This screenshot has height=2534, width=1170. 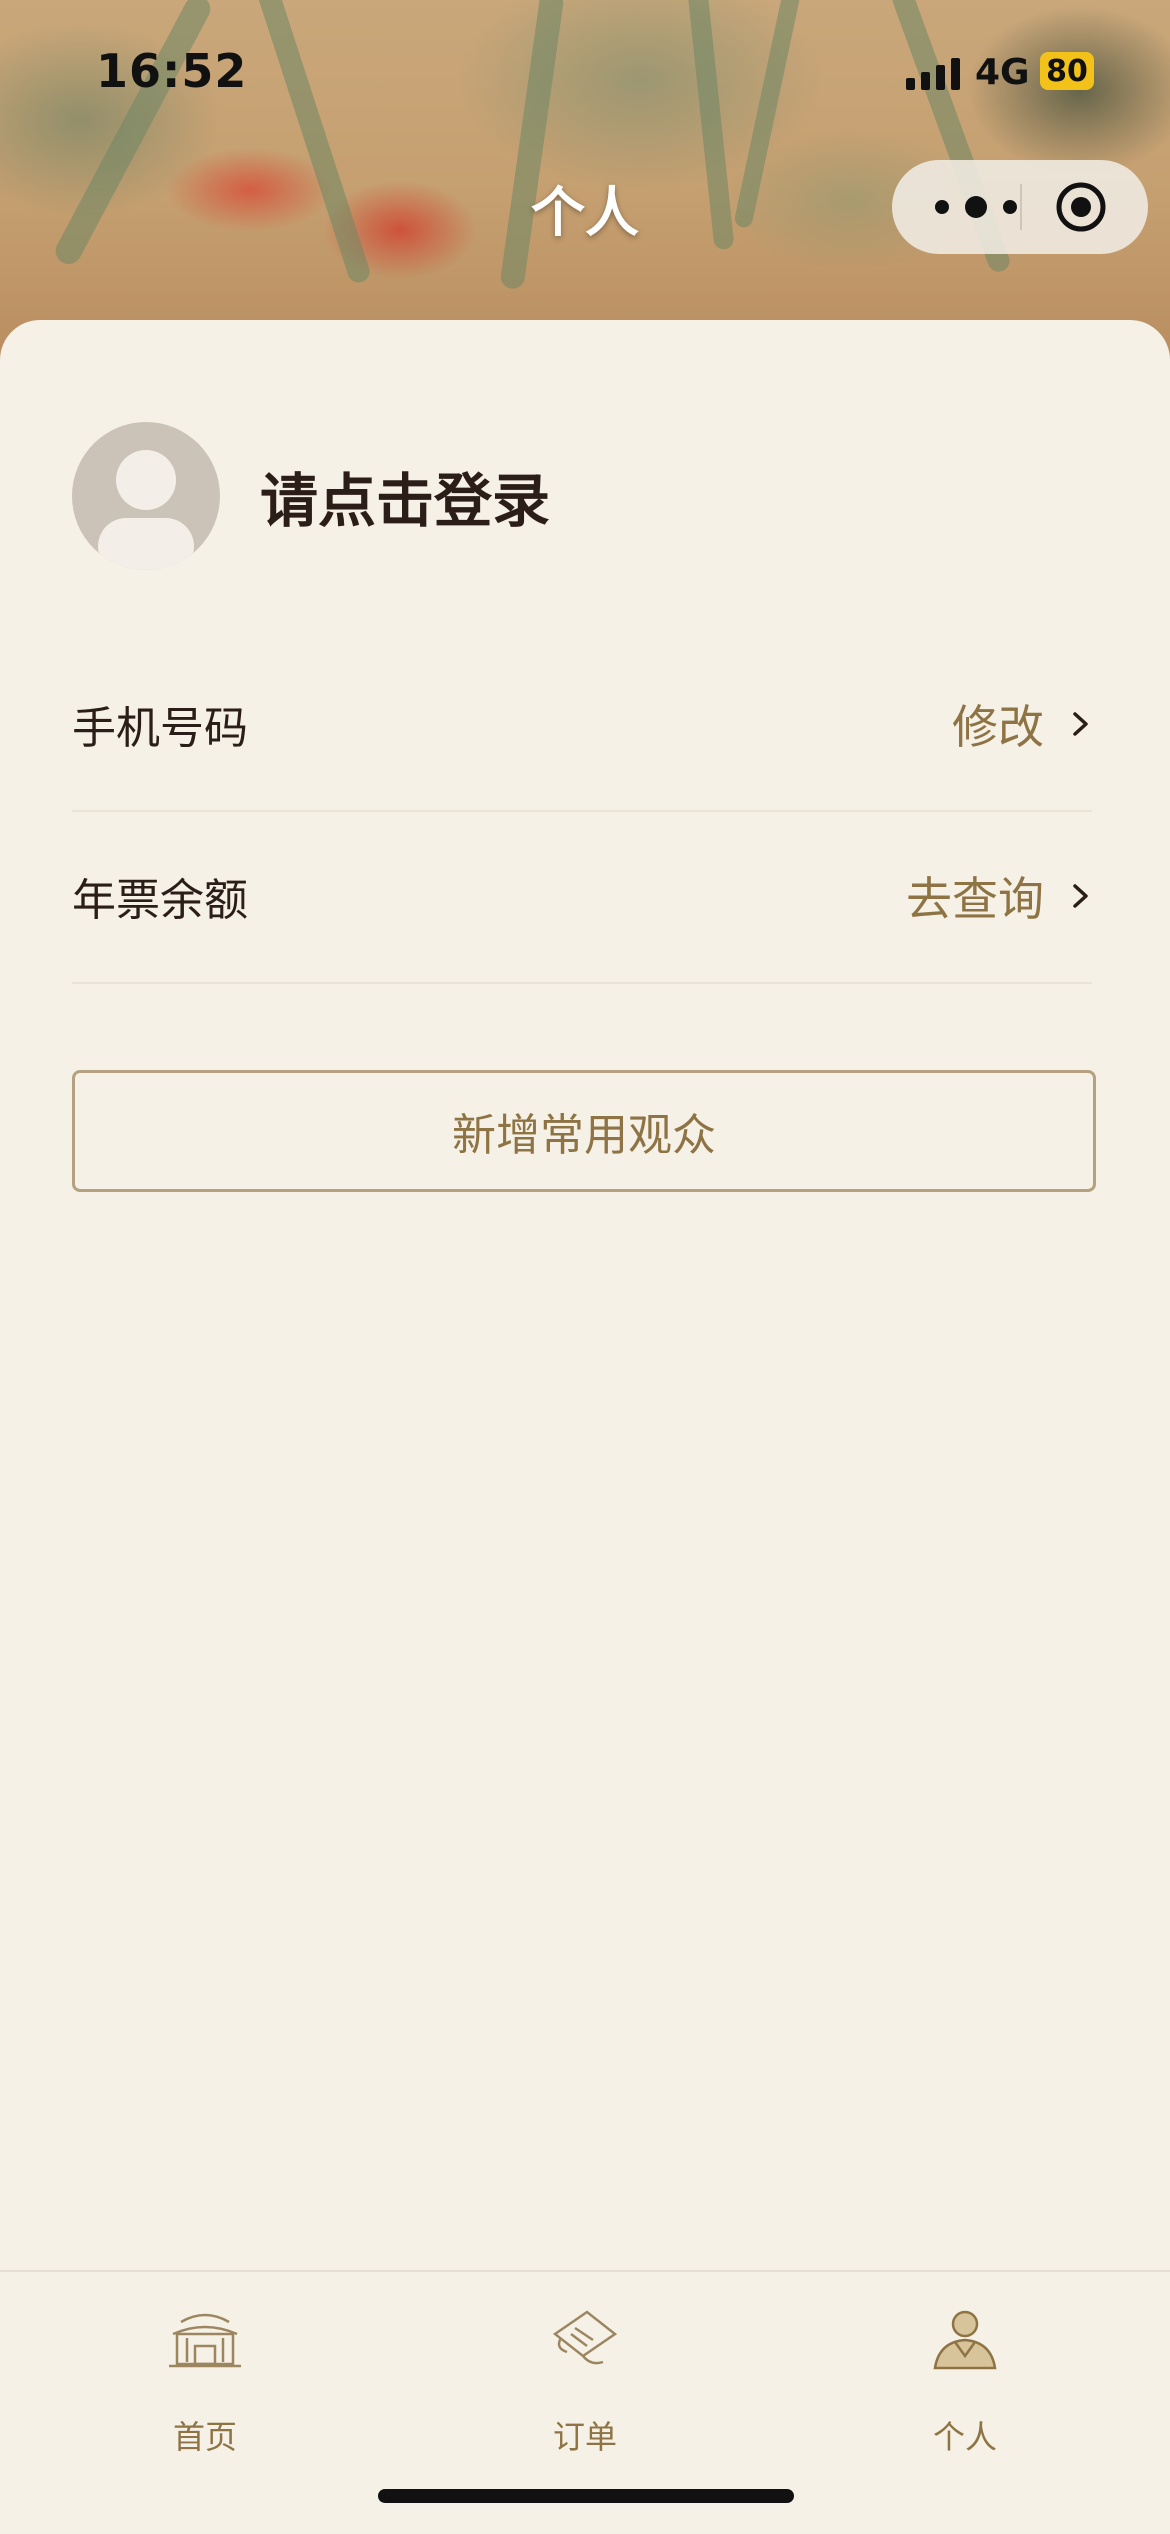 I want to click on network-type: 4G, so click(x=1002, y=72).